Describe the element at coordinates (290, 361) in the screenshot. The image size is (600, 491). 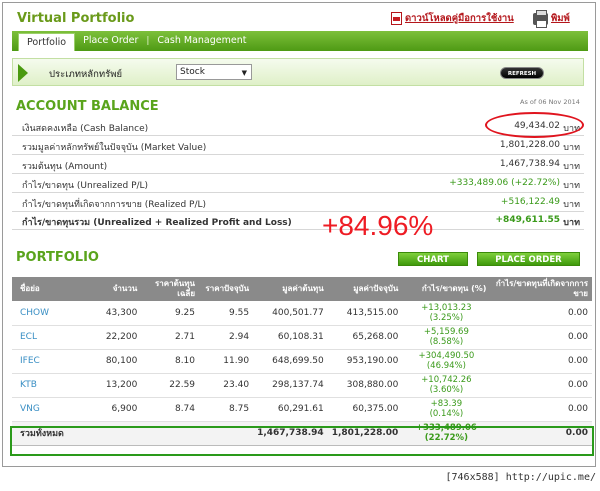
I see `cell-cost-value: 648,699.50` at that location.